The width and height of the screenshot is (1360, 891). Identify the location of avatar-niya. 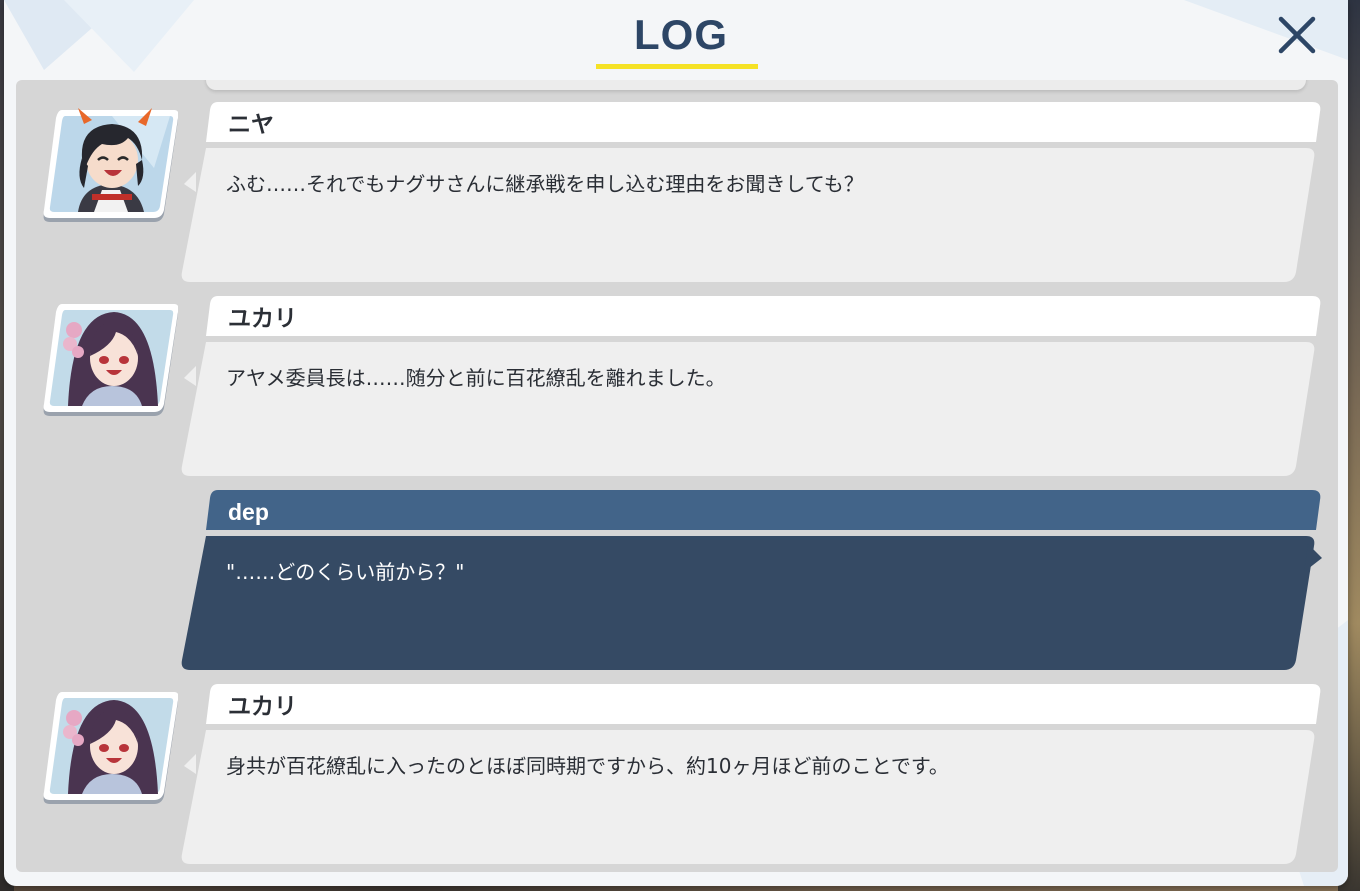
(110, 166).